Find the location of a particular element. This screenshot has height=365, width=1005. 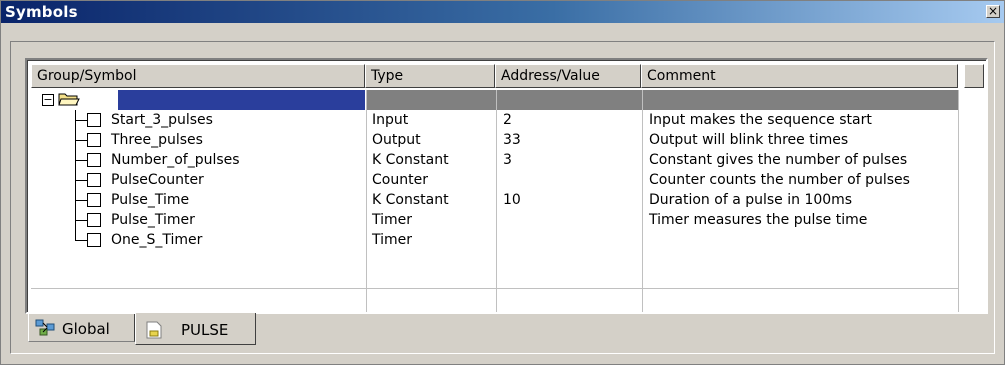

comment-cell: Duration of a pulse in 100ms is located at coordinates (750, 200).